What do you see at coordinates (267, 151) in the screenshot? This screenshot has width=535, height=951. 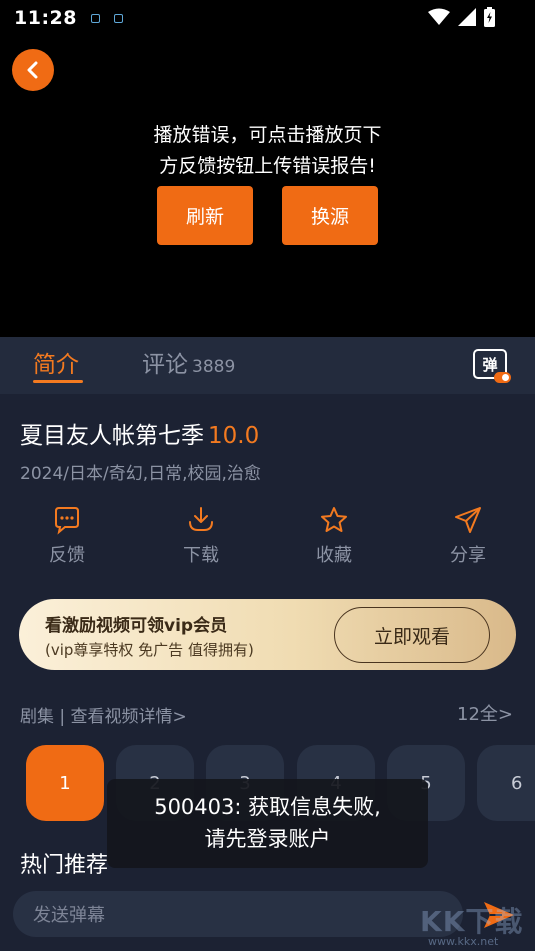 I see `player-error-message: 播放错误，可点击播放页下 方反馈按钮上传错误报告!` at bounding box center [267, 151].